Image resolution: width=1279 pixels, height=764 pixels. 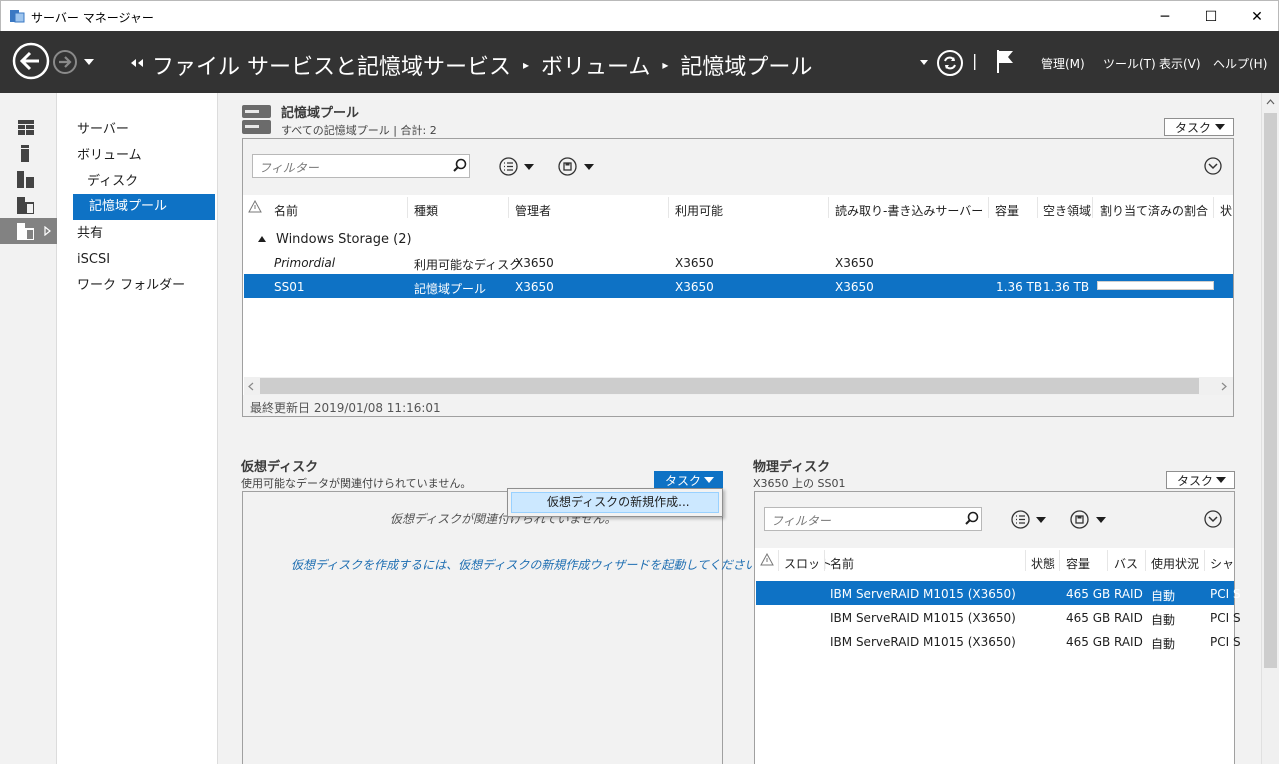 What do you see at coordinates (137, 63) in the screenshot?
I see `breadcrumb-root-icon` at bounding box center [137, 63].